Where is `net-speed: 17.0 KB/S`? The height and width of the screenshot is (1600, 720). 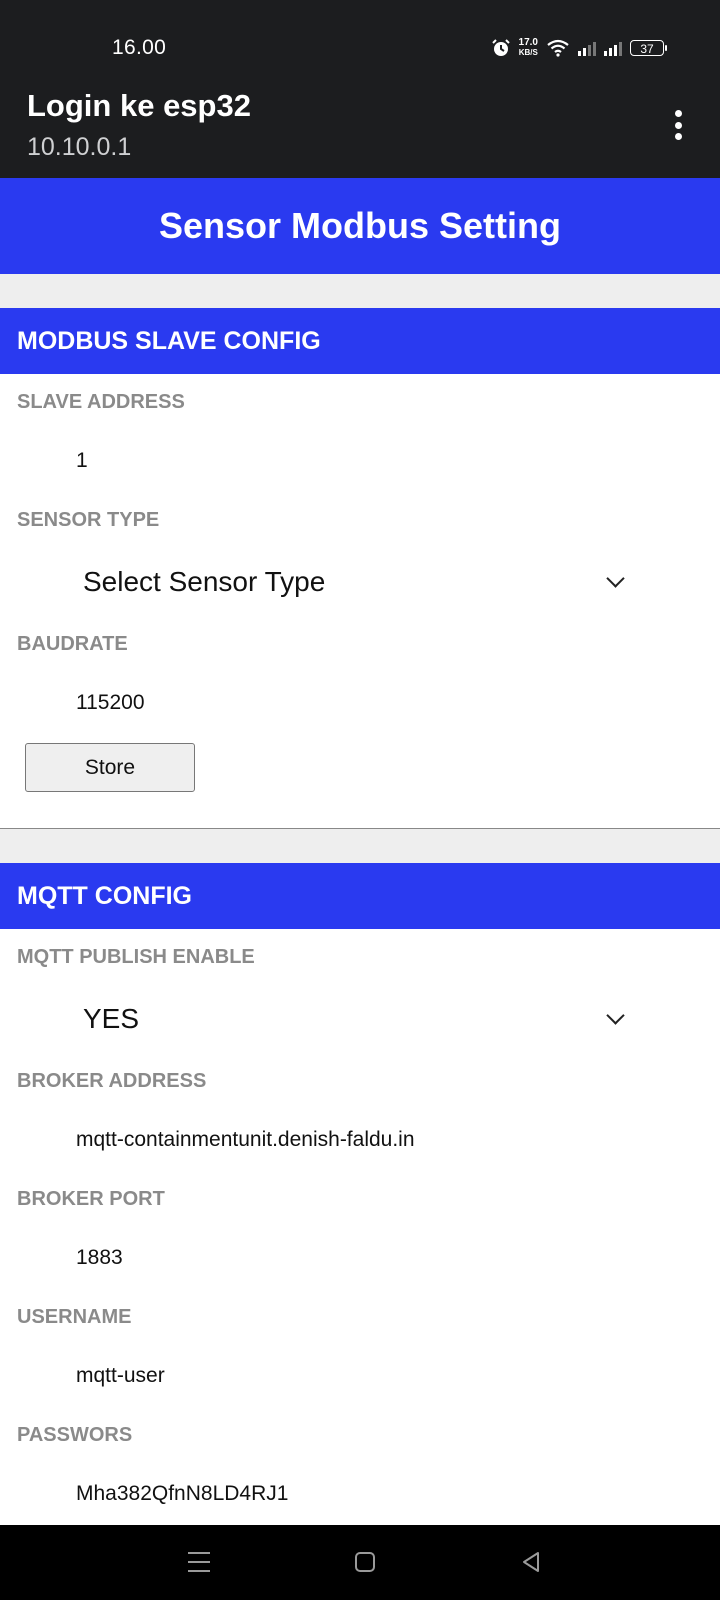 net-speed: 17.0 KB/S is located at coordinates (528, 48).